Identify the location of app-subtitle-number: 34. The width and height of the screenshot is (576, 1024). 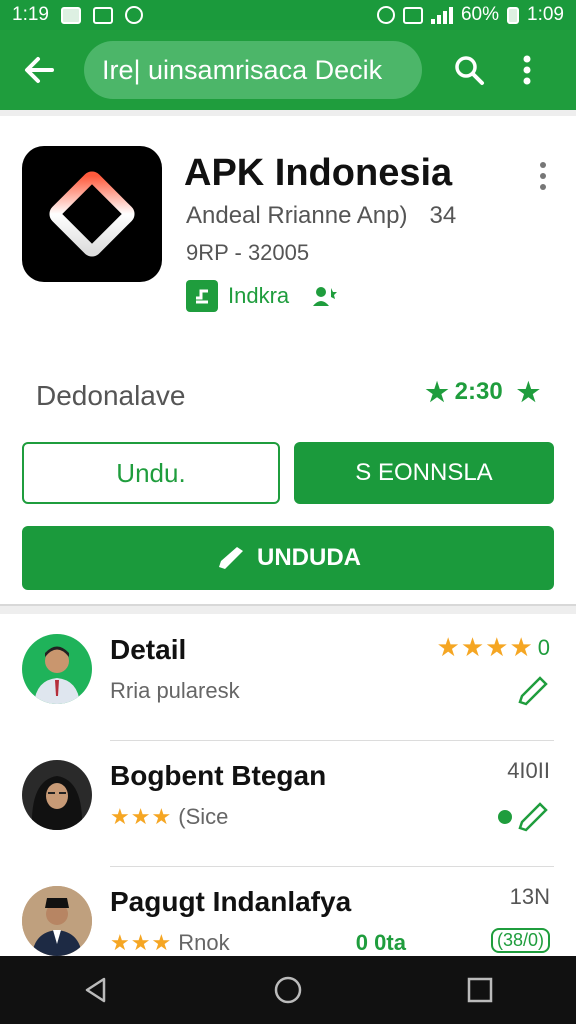
(443, 215).